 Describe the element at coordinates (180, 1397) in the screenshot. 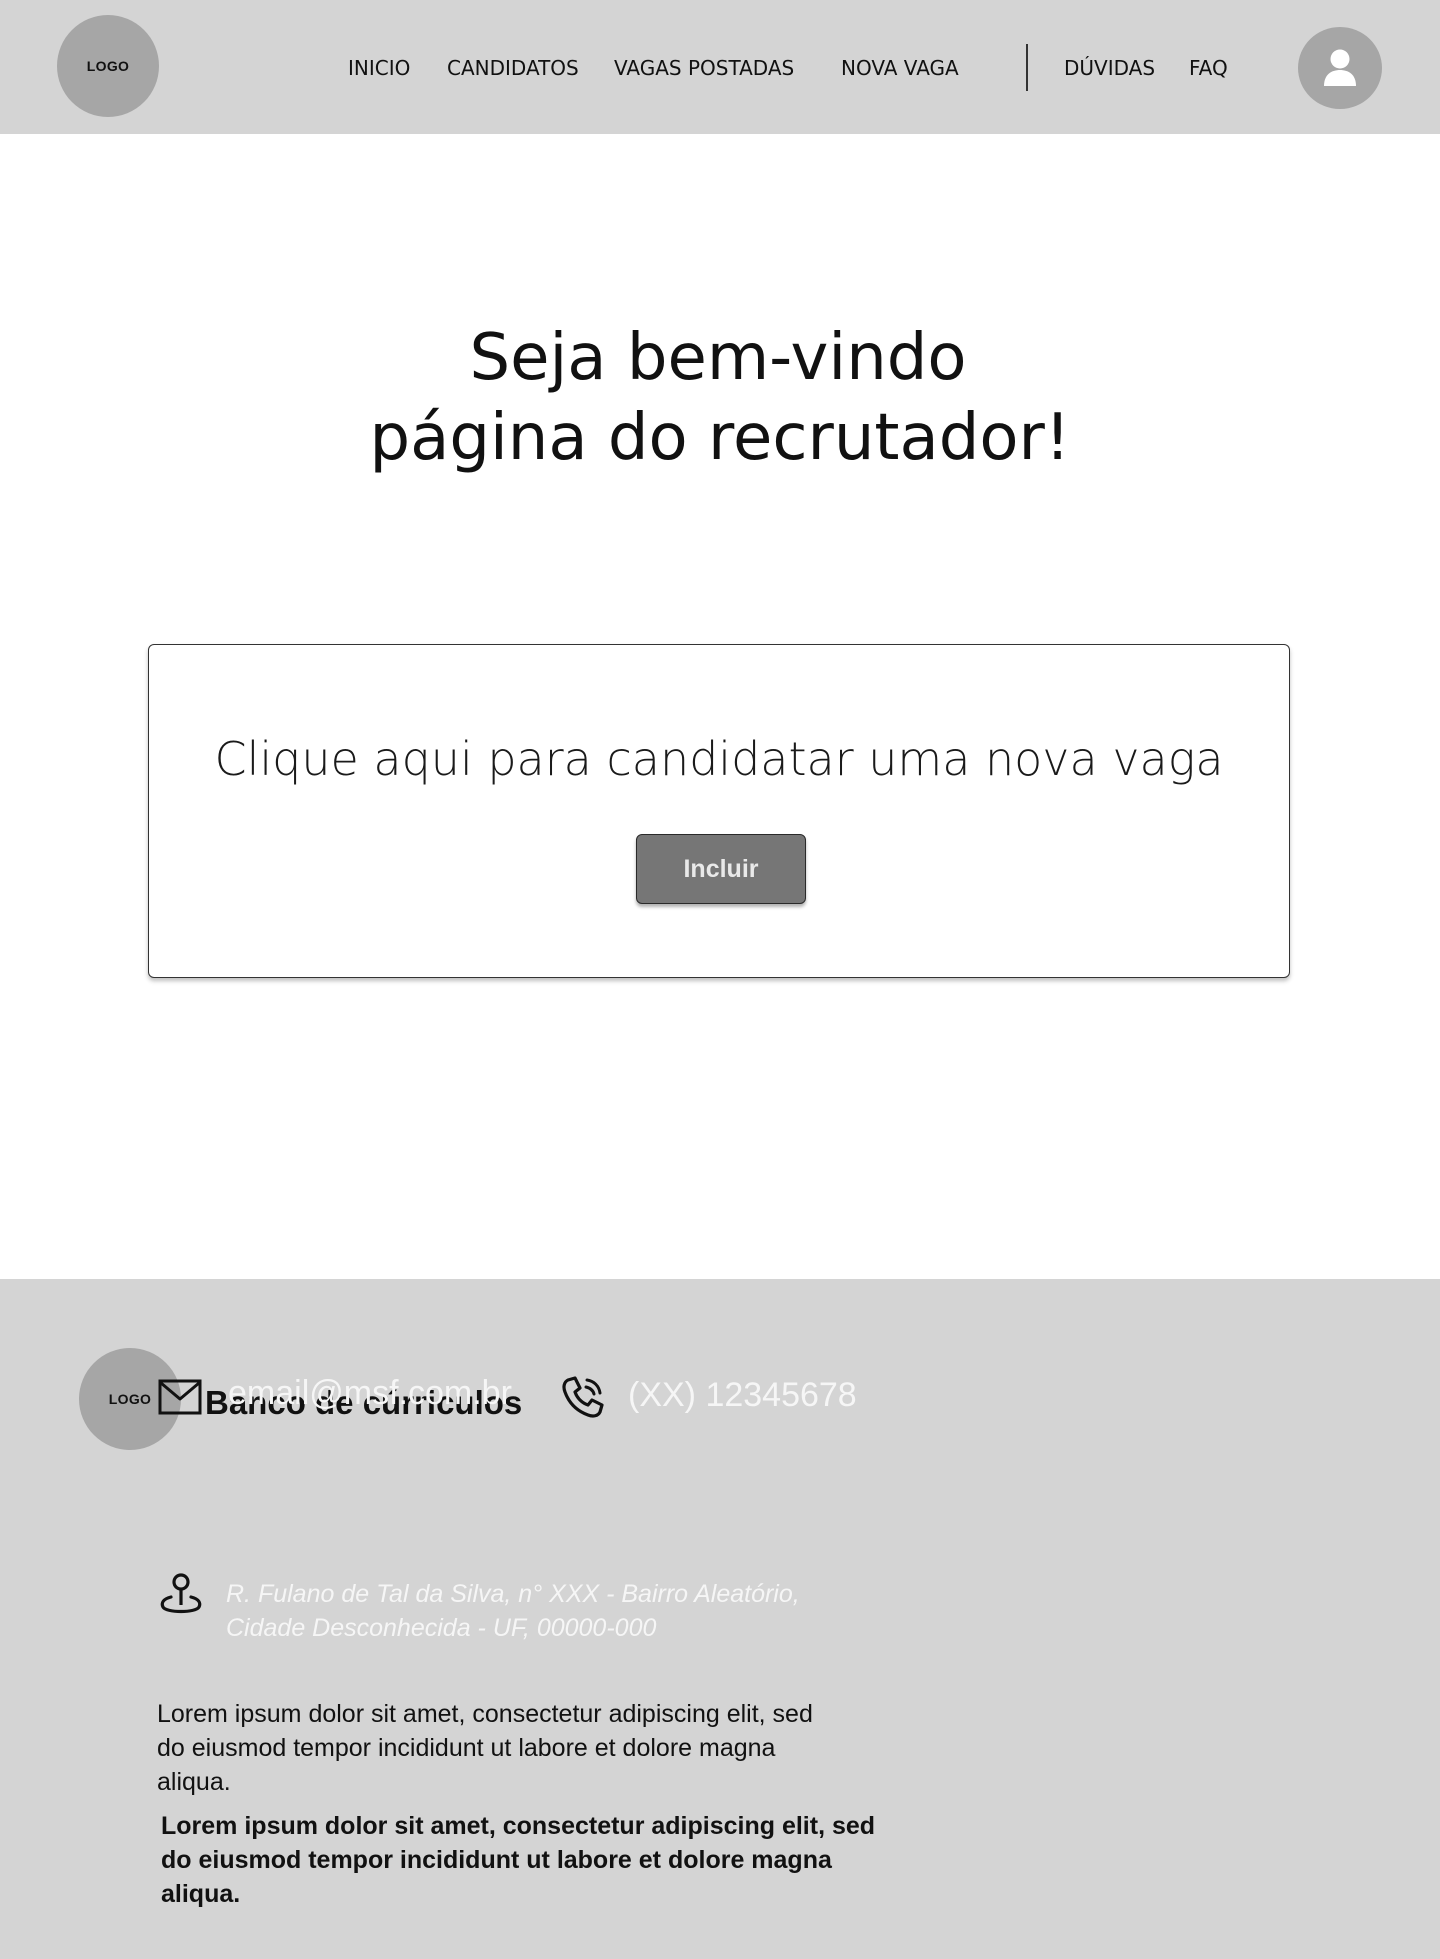

I see `mail-icon` at that location.